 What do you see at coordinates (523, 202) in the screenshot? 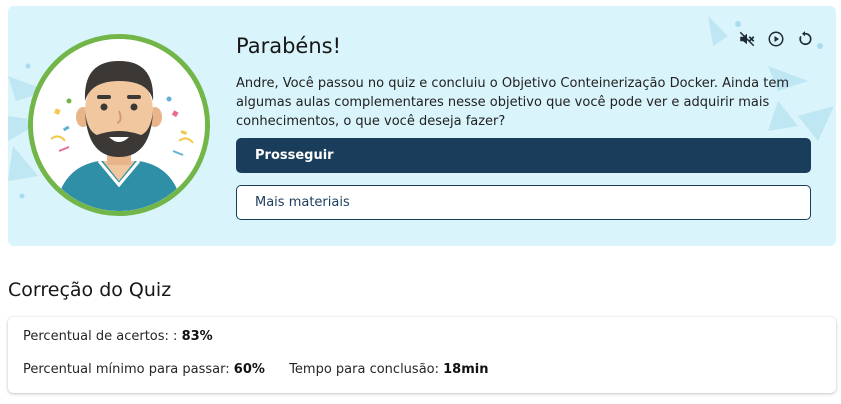
I see `more-materials-button: Mais materiais` at bounding box center [523, 202].